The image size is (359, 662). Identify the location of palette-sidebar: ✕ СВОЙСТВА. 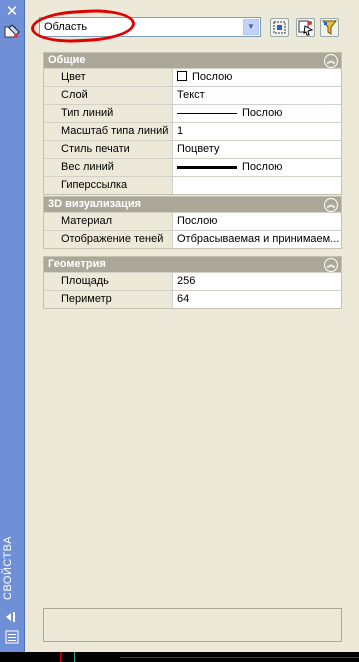
(12, 331).